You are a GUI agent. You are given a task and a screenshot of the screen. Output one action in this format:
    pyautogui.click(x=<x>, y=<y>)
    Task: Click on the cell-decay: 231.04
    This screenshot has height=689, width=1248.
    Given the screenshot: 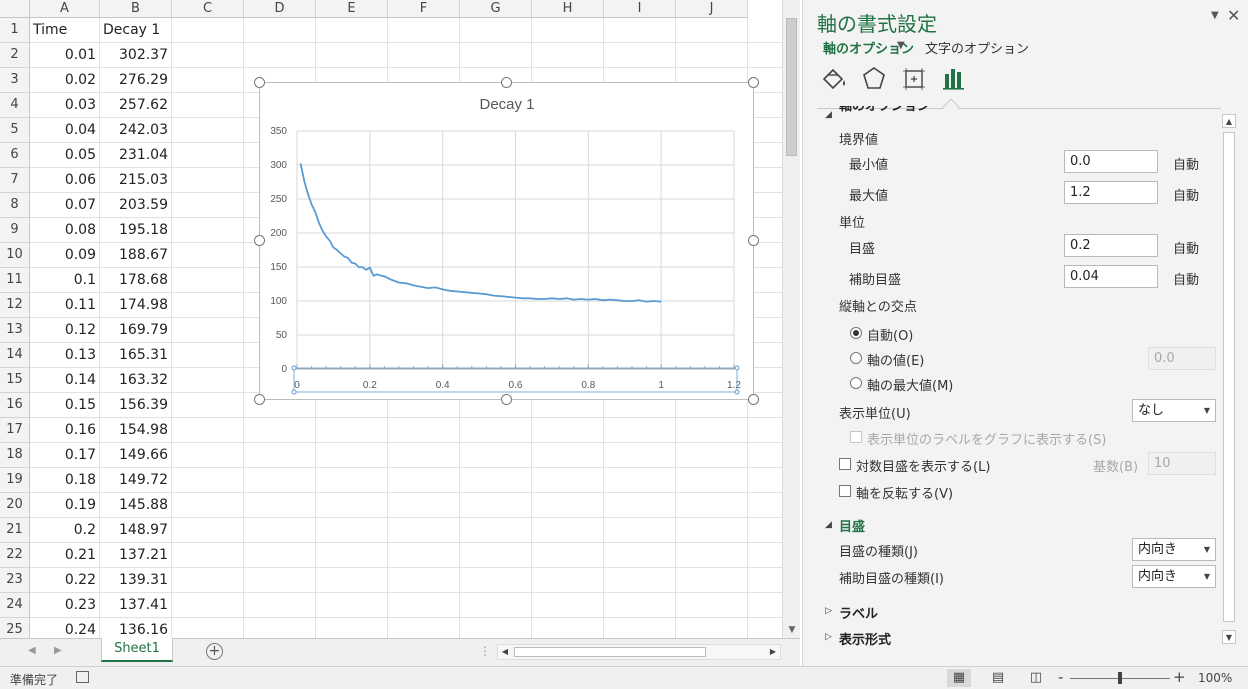 What is the action you would take?
    pyautogui.click(x=136, y=155)
    